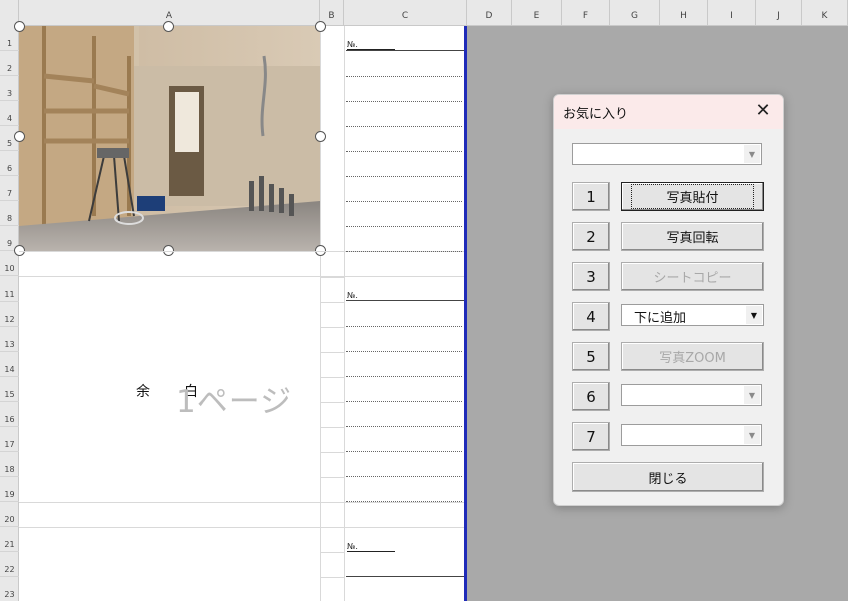 Image resolution: width=848 pixels, height=601 pixels. Describe the element at coordinates (9, 514) in the screenshot. I see `row-header-20: 20` at that location.